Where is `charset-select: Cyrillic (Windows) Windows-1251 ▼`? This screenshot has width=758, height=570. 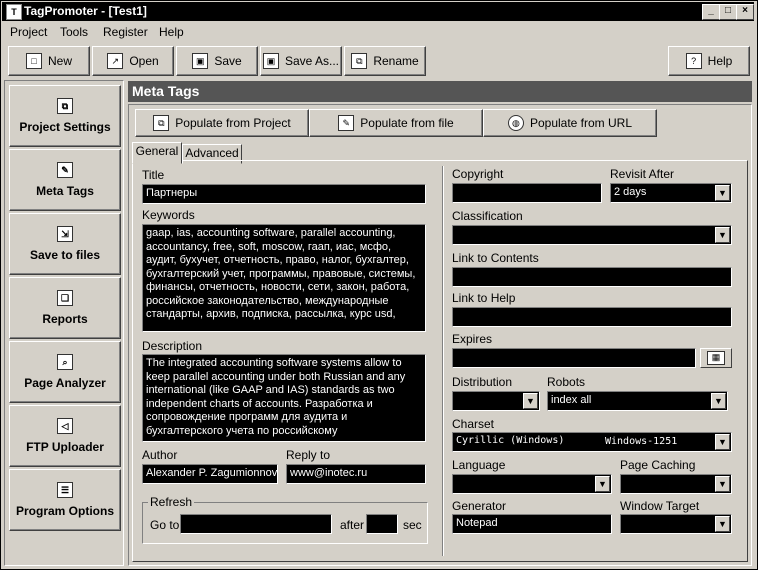
charset-select: Cyrillic (Windows) Windows-1251 ▼ is located at coordinates (592, 442).